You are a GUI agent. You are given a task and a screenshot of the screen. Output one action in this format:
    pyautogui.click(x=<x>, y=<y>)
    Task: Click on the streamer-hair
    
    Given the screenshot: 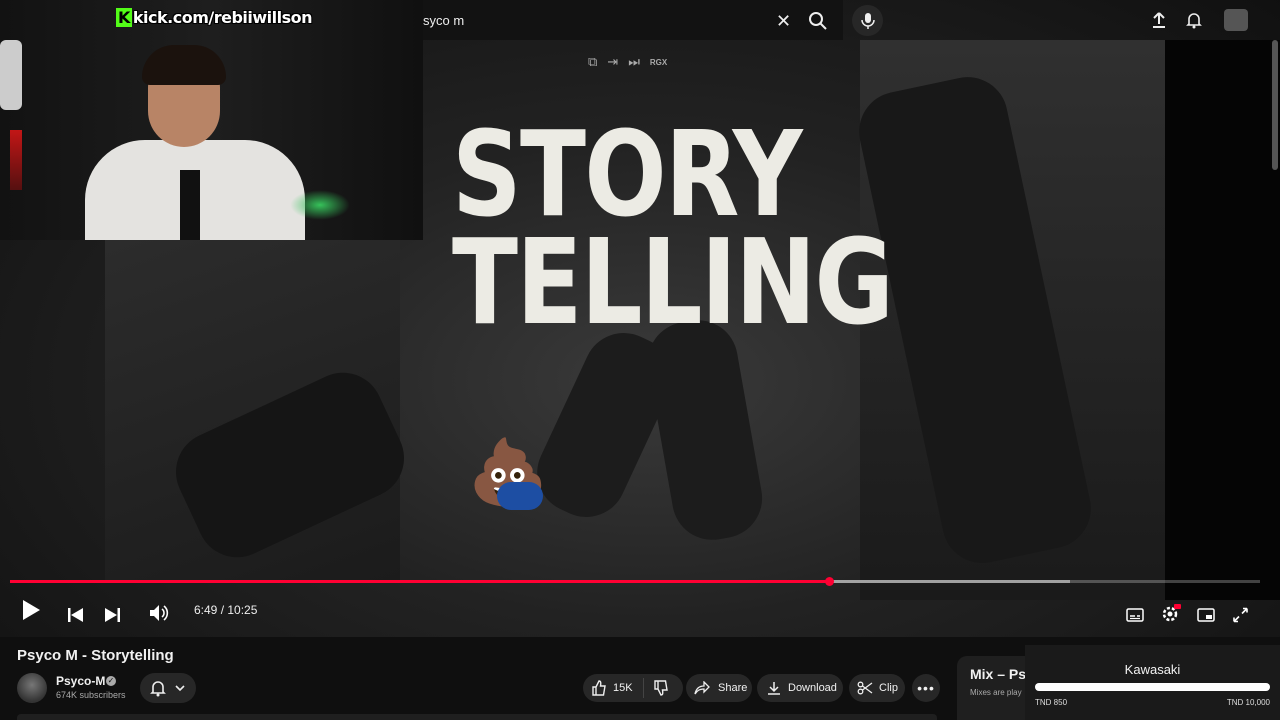 What is the action you would take?
    pyautogui.click(x=184, y=65)
    